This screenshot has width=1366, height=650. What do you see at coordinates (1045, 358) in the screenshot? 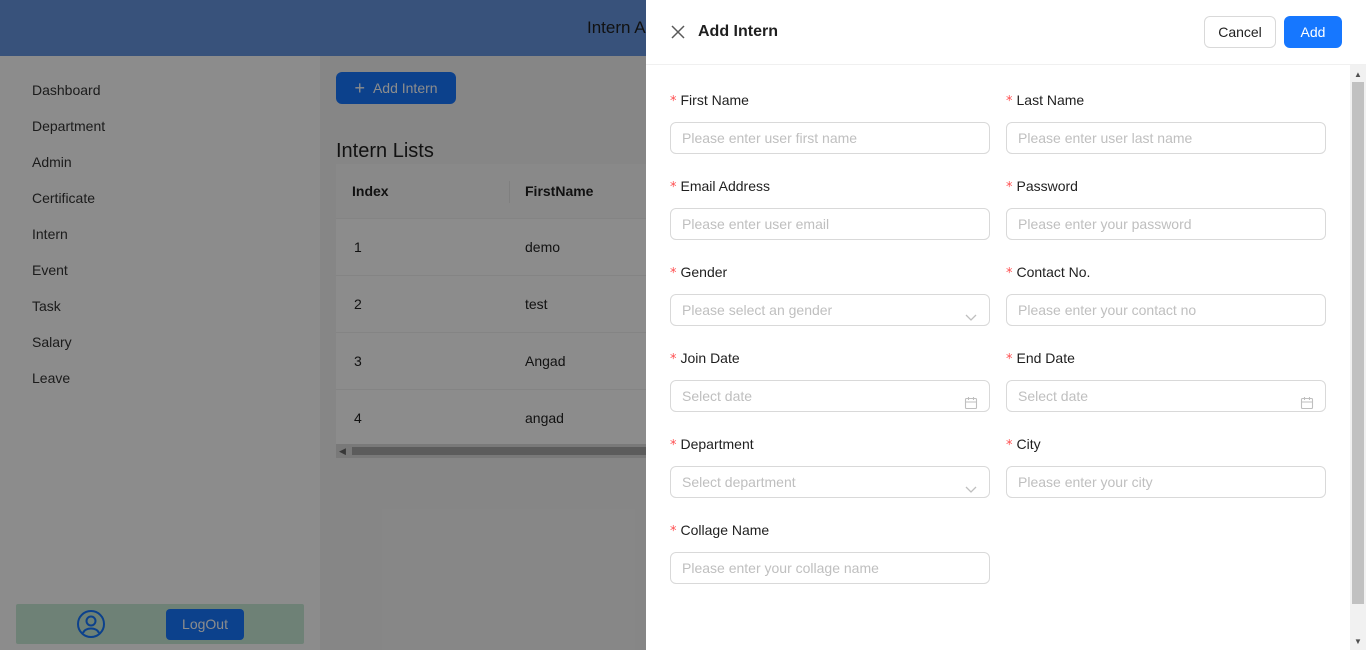
I see `end-date-label-text: End Date` at bounding box center [1045, 358].